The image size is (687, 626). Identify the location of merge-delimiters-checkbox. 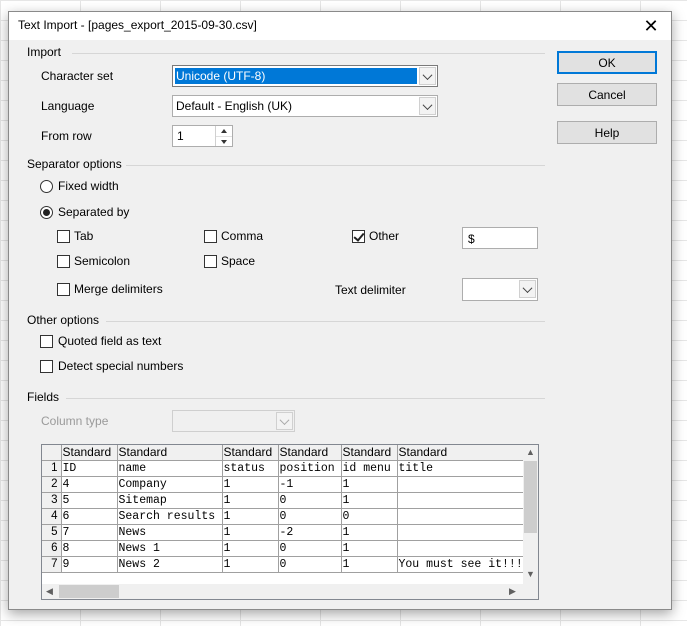
(63, 289).